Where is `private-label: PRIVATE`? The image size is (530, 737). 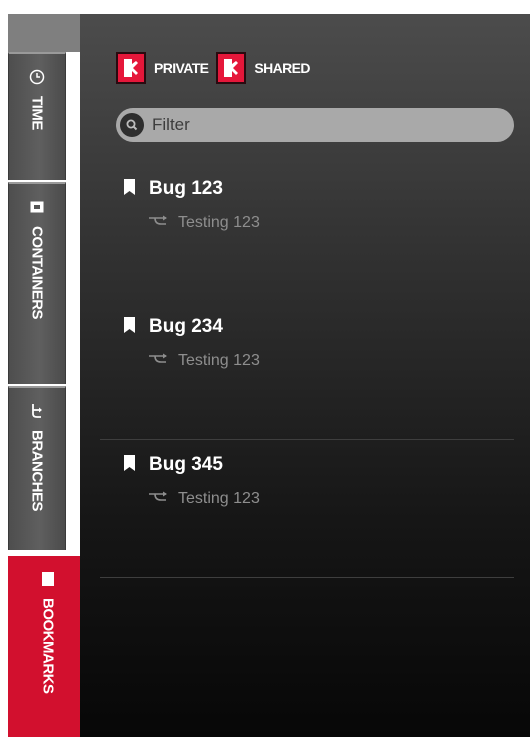
private-label: PRIVATE is located at coordinates (181, 68).